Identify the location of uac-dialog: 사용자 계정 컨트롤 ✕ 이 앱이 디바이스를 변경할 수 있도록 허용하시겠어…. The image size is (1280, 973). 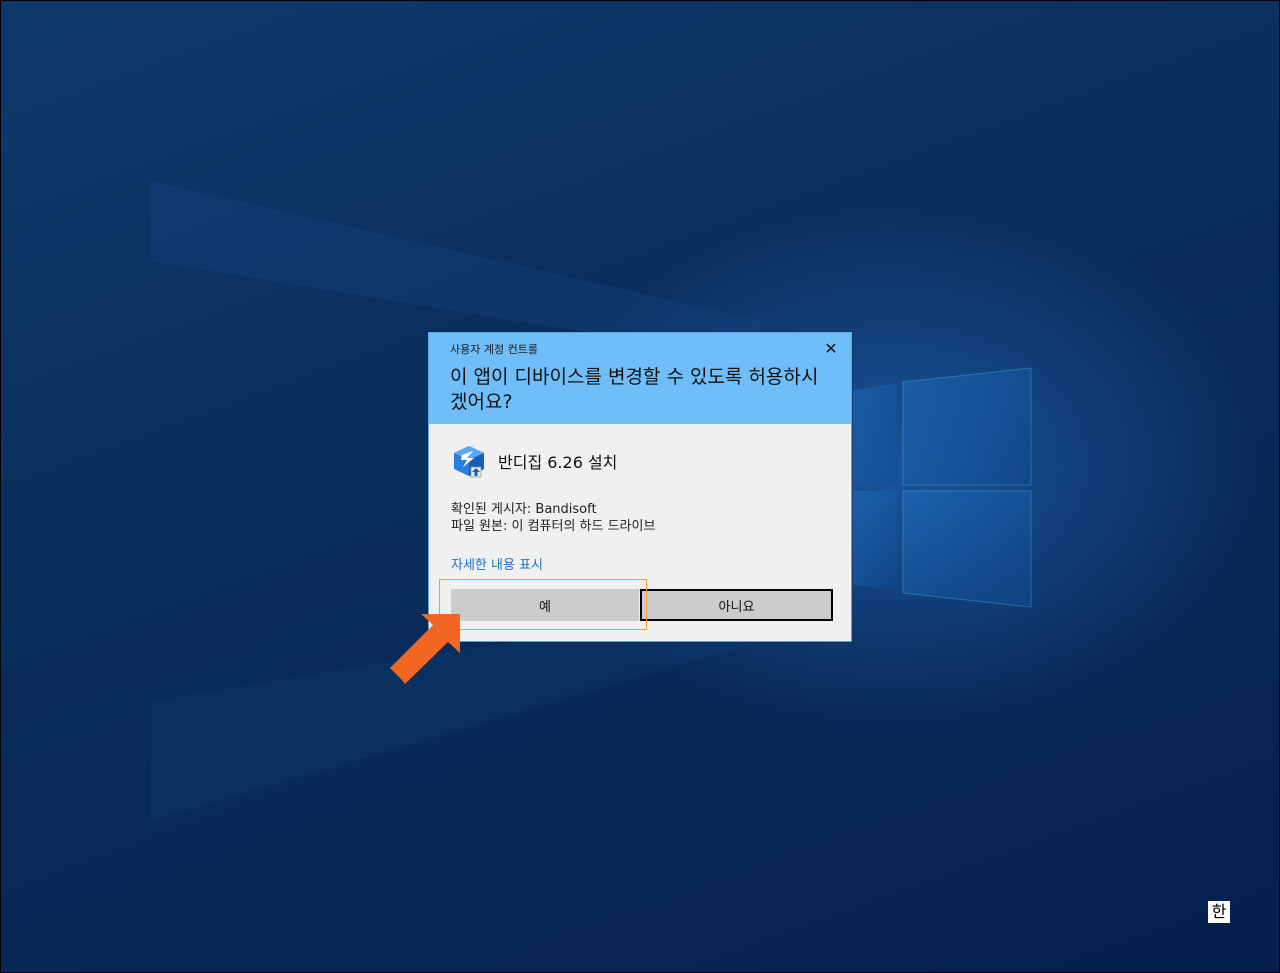
(640, 487).